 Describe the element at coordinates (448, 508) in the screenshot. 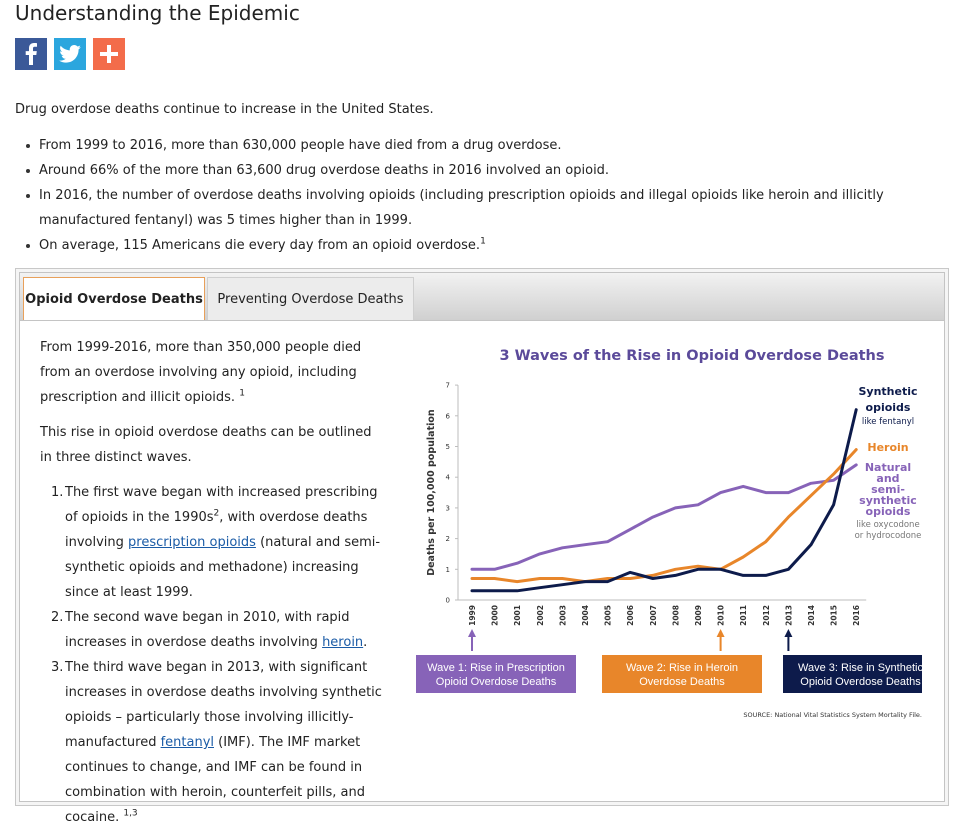

I see `y-tick-label: 3` at that location.